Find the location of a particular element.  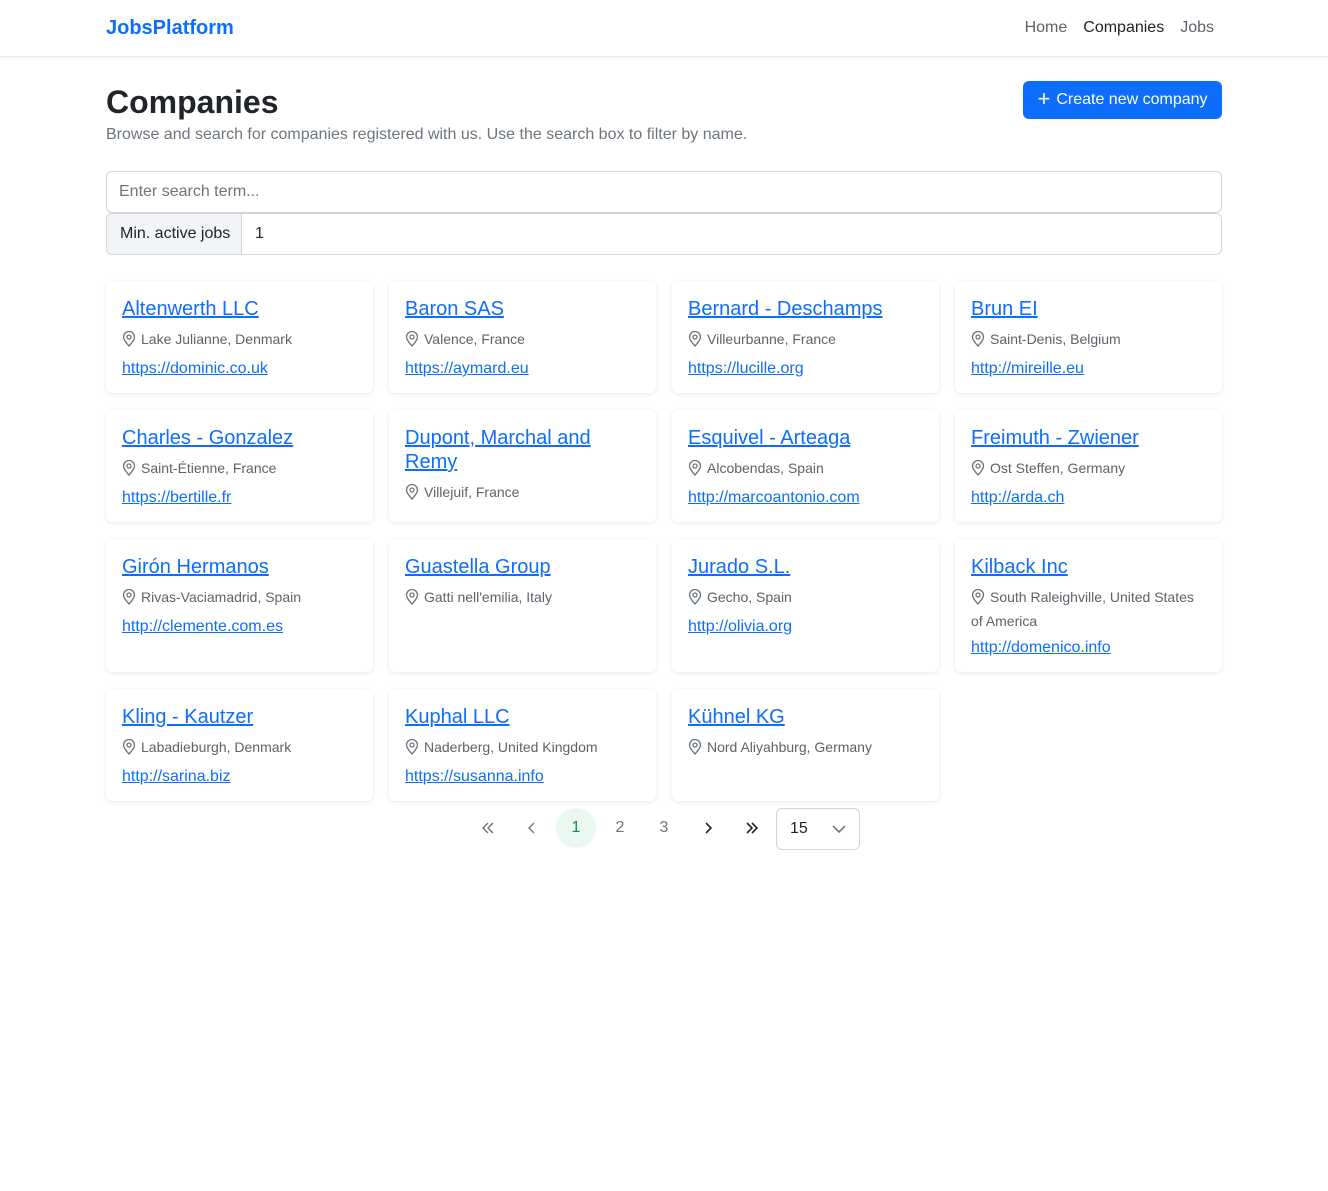

company-name-link: Guastella Group is located at coordinates (522, 567).